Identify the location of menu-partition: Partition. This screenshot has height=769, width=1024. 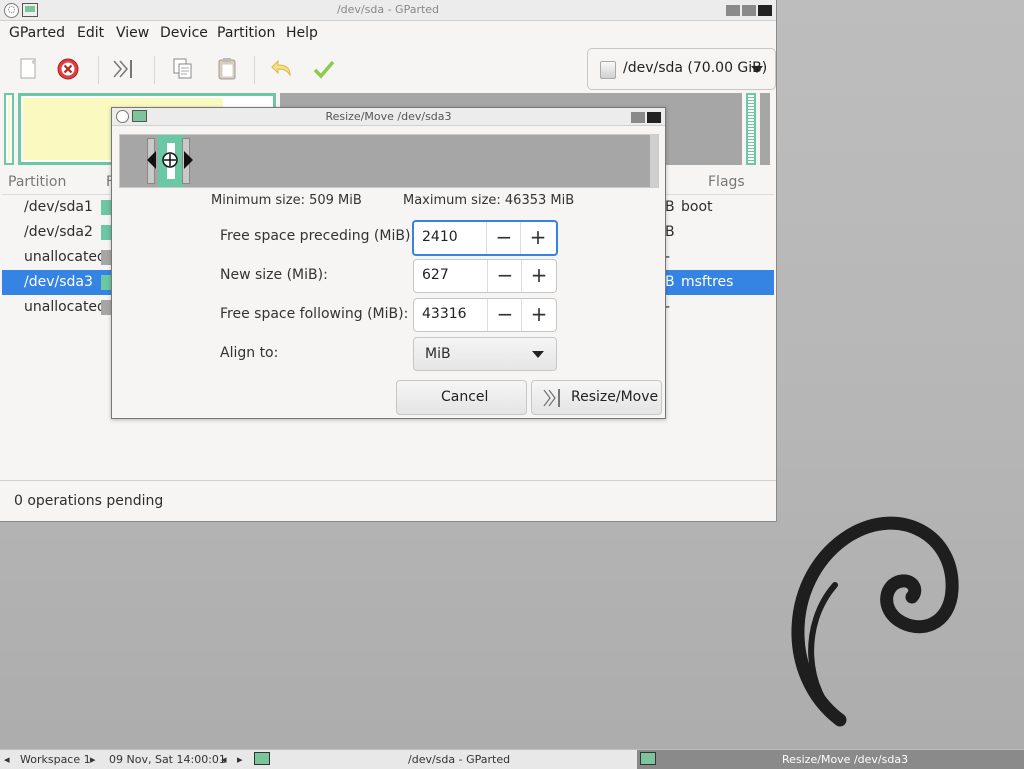
(246, 33).